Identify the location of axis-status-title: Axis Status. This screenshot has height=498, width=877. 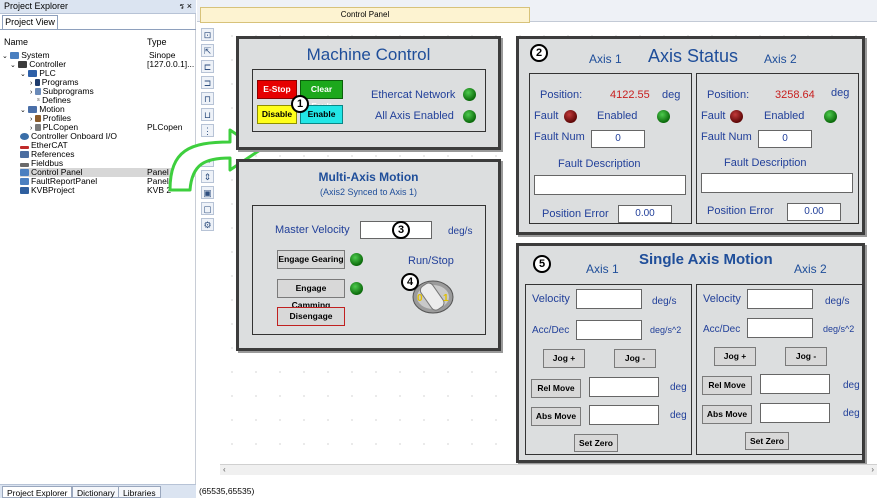
(693, 56).